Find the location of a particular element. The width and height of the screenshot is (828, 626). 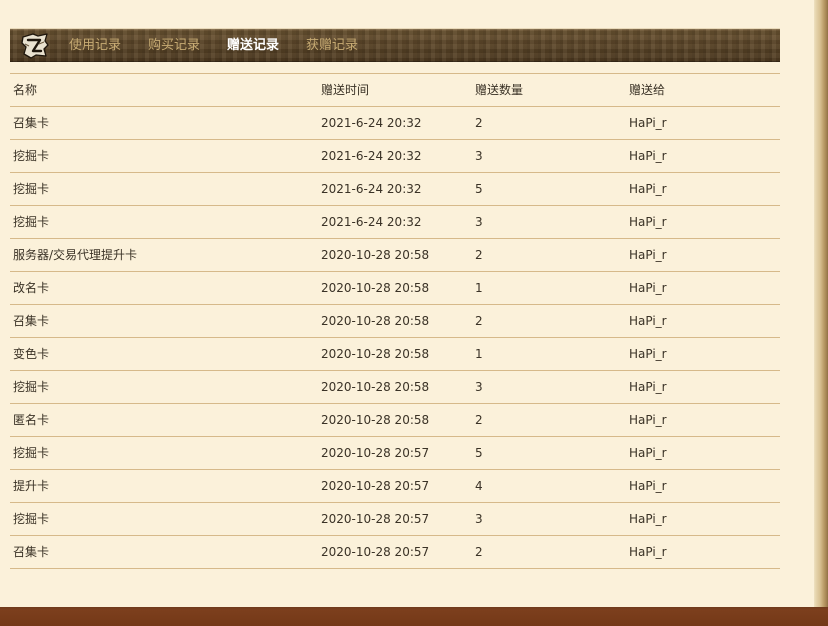

table-row: 变色卡 2020-10-28 20:58 1 HaPi_r is located at coordinates (395, 354).